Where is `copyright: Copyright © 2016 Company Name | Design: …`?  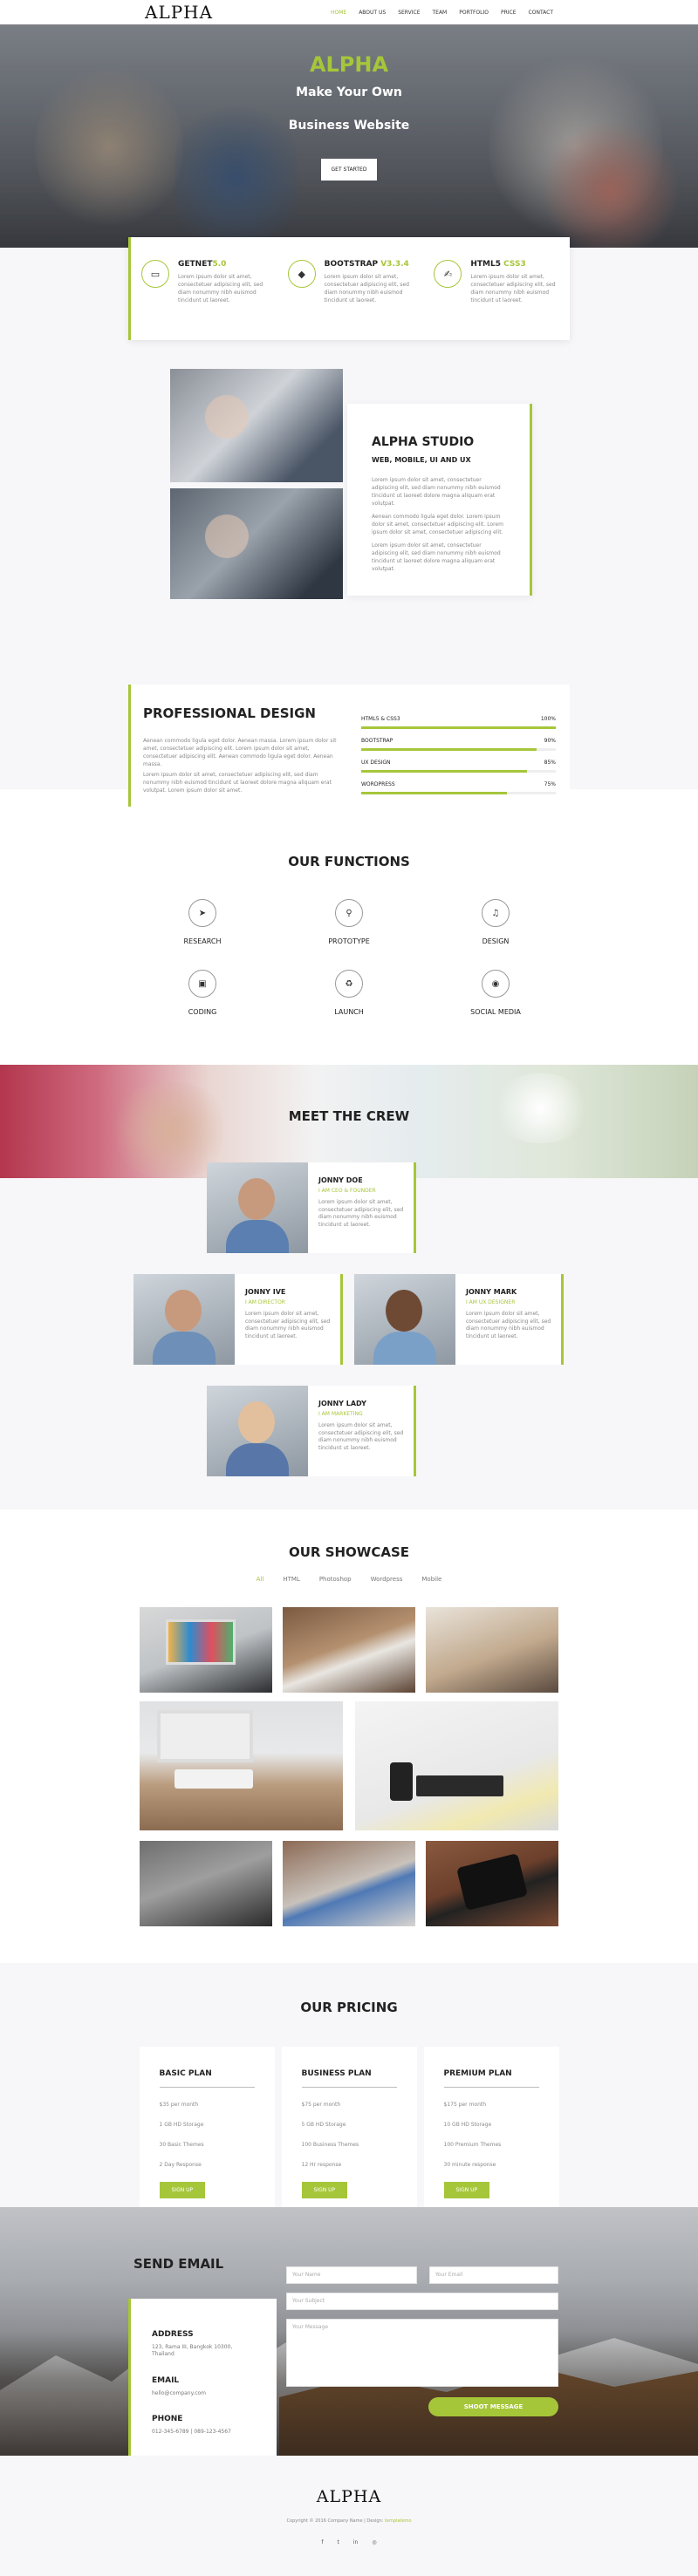
copyright: Copyright © 2016 Company Name | Design: … is located at coordinates (349, 2521).